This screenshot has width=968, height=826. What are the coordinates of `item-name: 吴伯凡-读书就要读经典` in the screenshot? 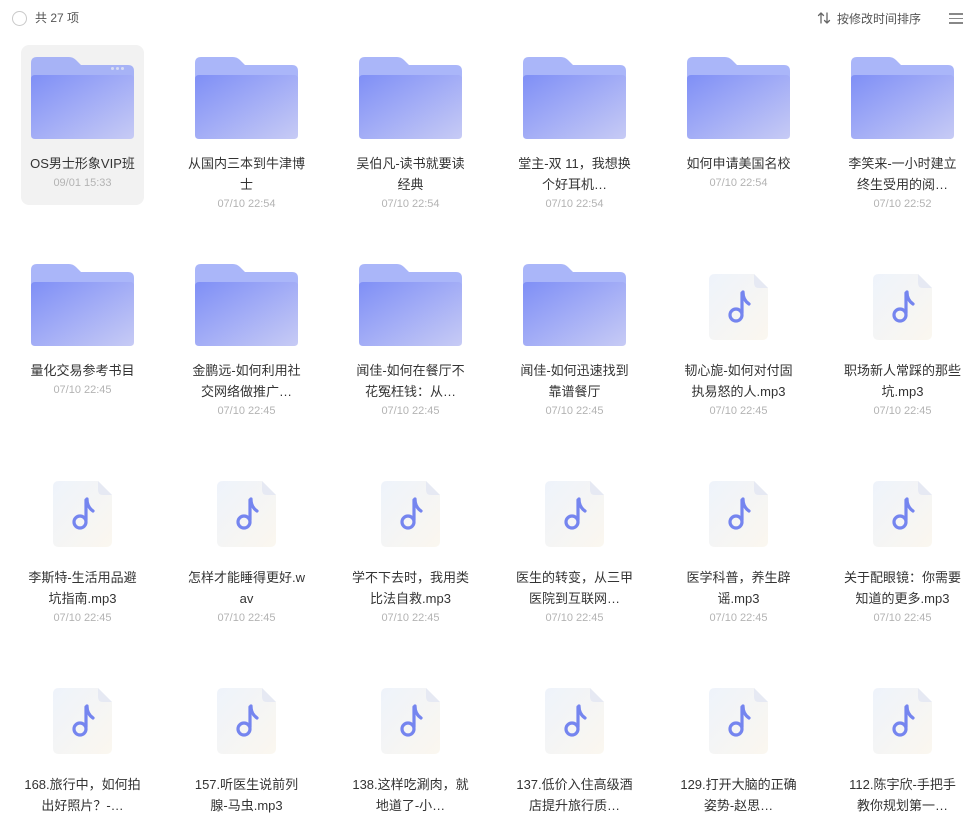 It's located at (410, 174).